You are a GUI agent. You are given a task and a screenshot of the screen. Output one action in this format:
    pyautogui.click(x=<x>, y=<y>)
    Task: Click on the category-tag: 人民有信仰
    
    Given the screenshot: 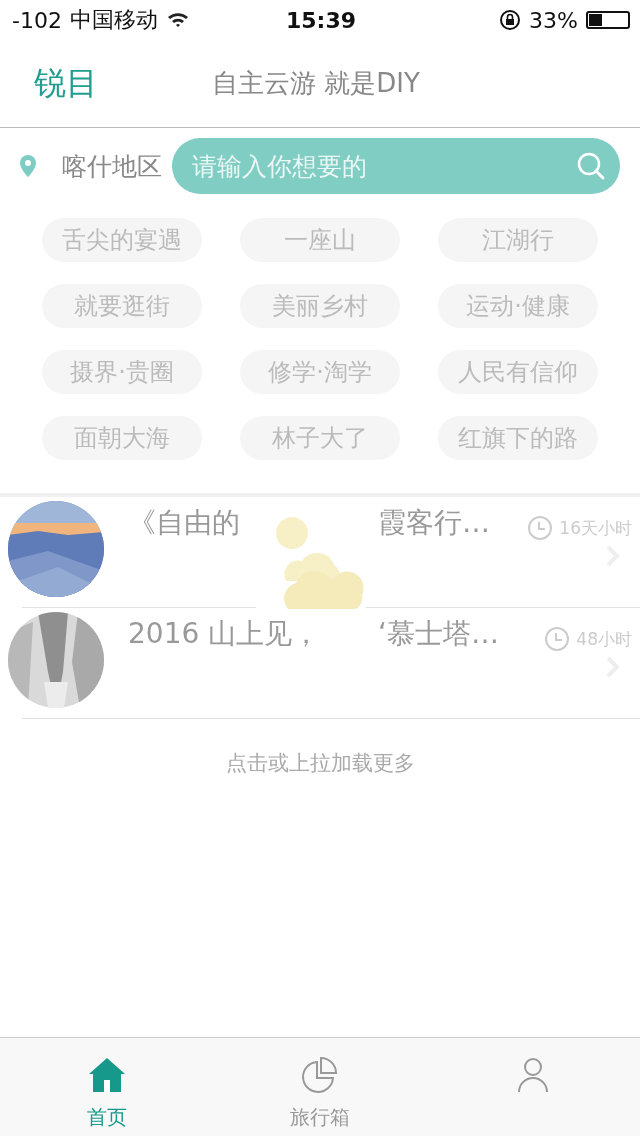 What is the action you would take?
    pyautogui.click(x=518, y=372)
    